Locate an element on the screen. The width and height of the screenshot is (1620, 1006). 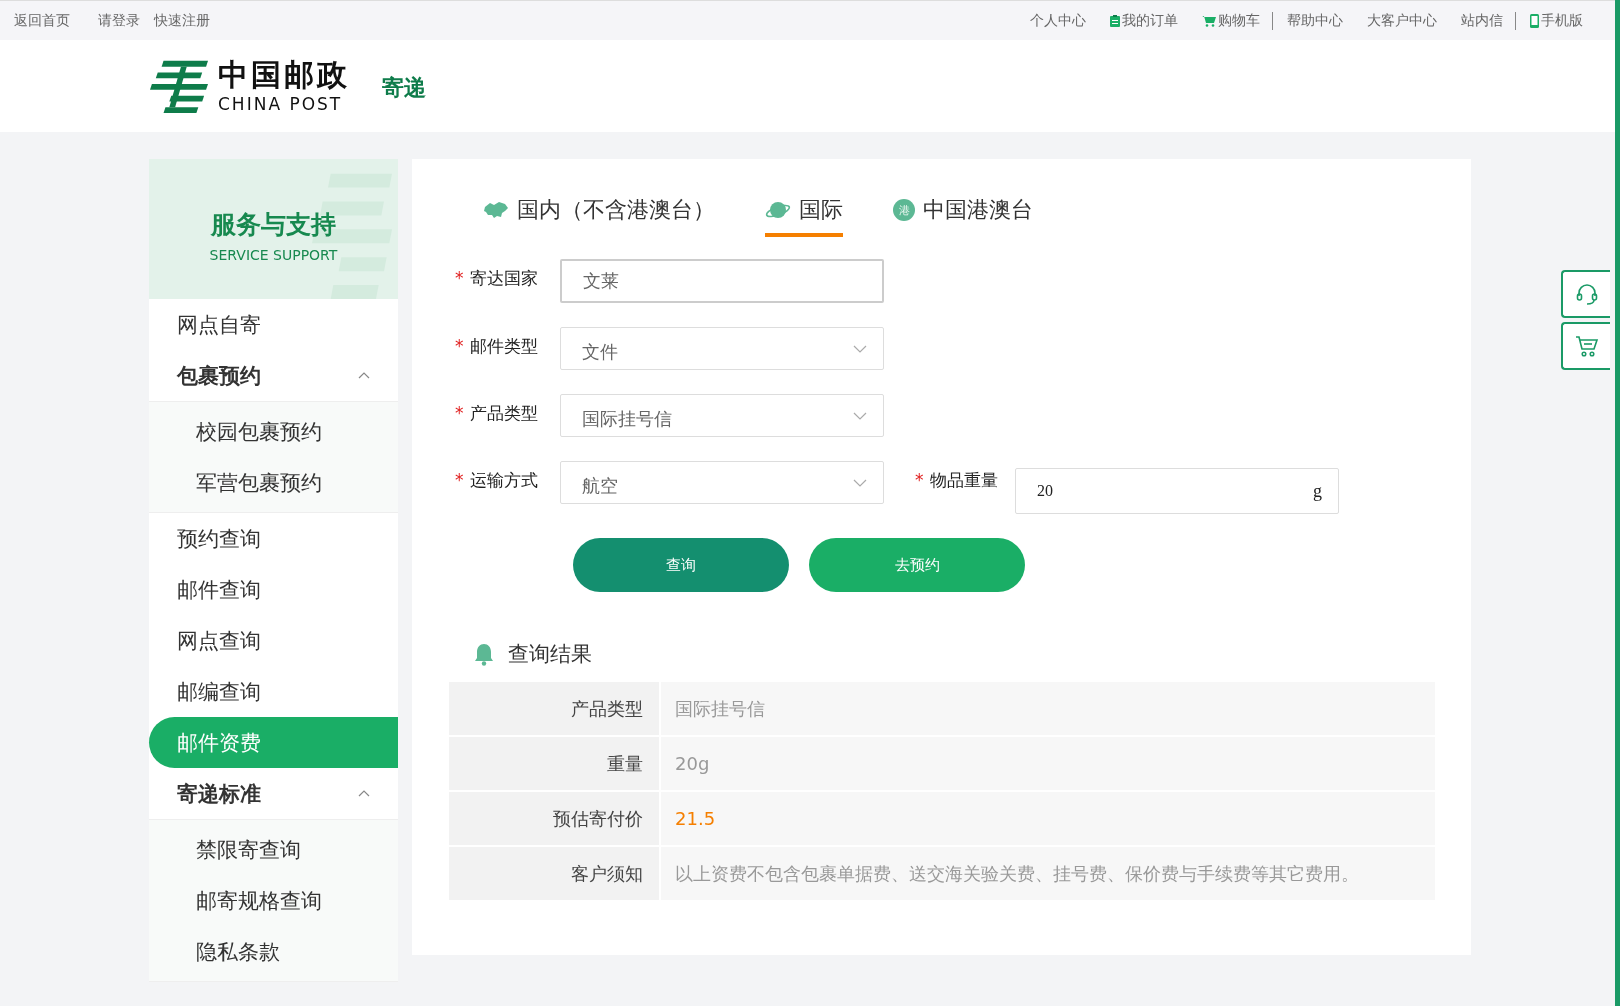
sidebar-item: 邮编查询 is located at coordinates (273, 691).